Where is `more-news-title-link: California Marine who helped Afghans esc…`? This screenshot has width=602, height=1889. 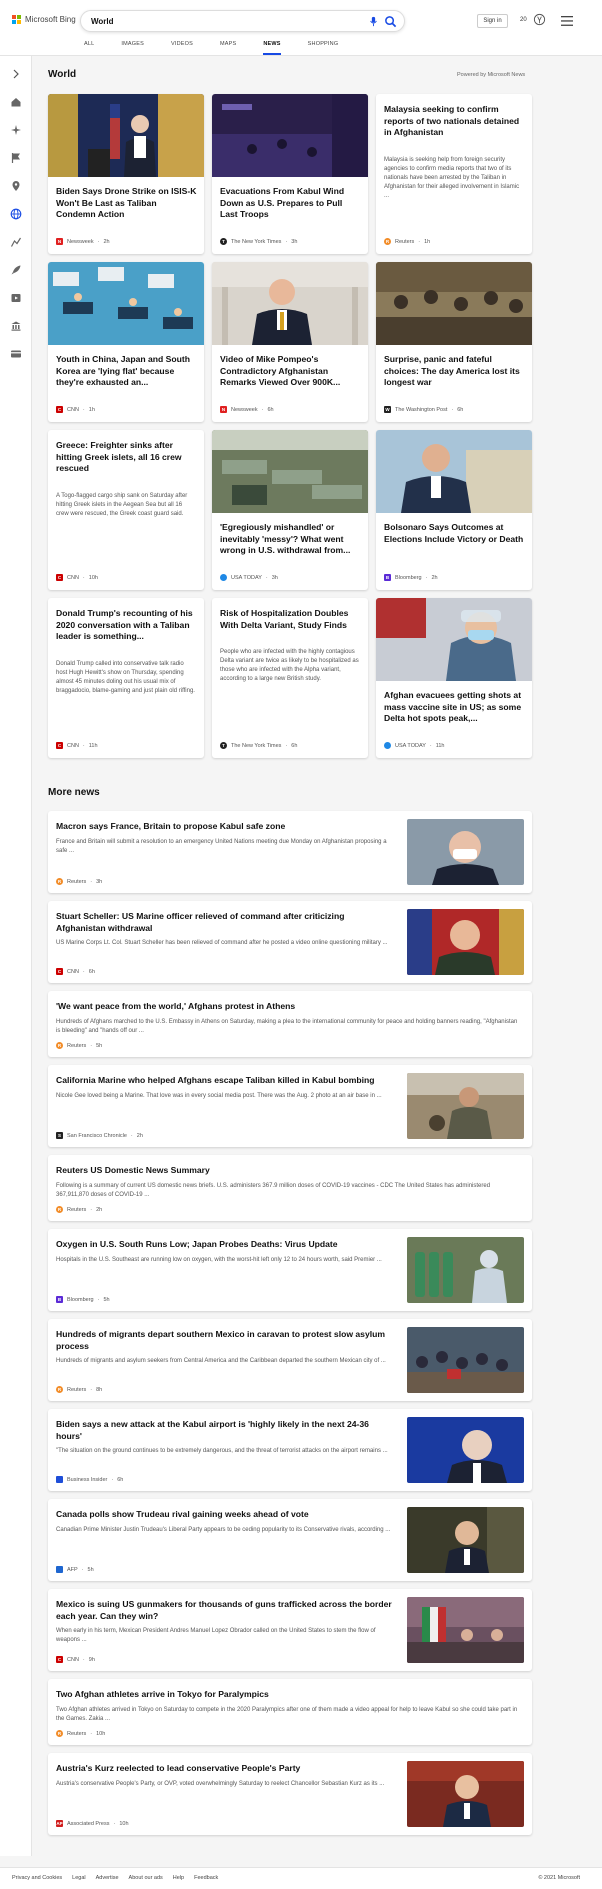 more-news-title-link: California Marine who helped Afghans esc… is located at coordinates (226, 1081).